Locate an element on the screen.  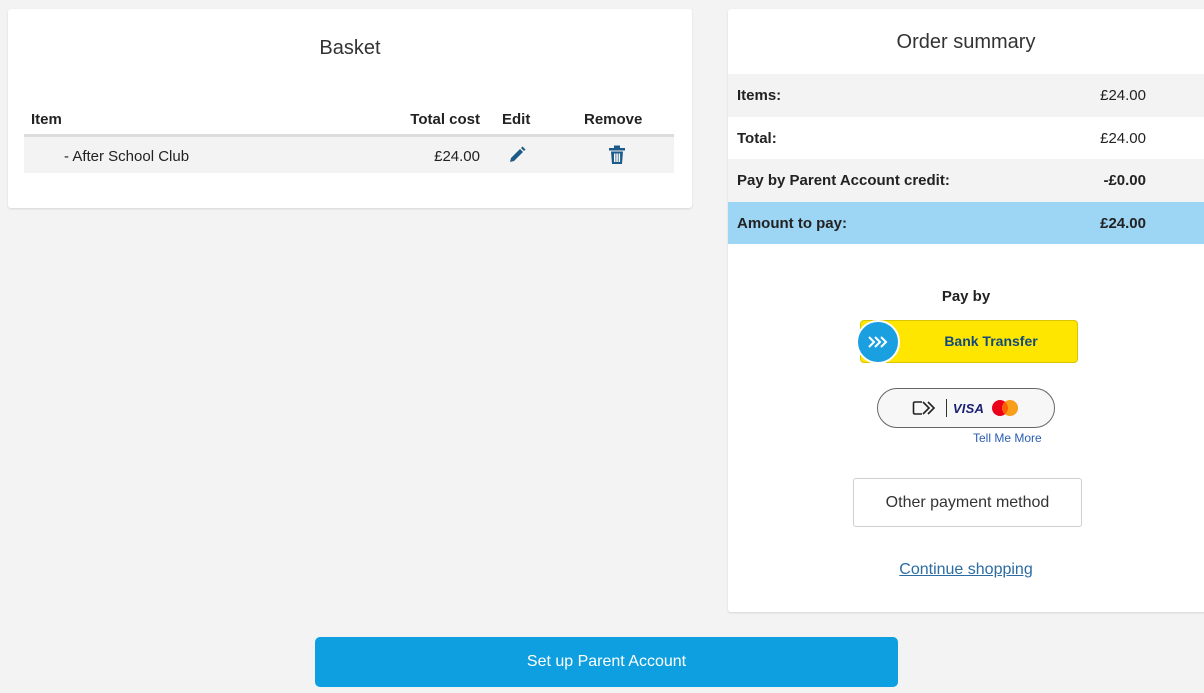
bank-transfer-label: Bank Transfer is located at coordinates (991, 341).